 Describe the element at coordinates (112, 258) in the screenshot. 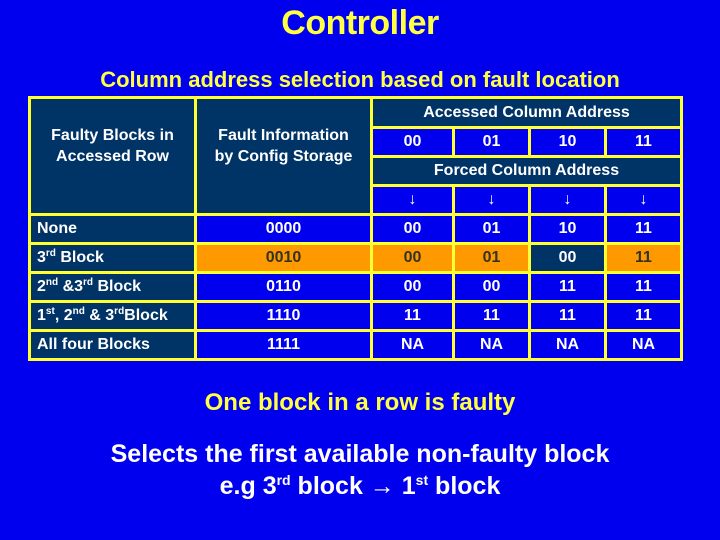

I see `row-label-3rd-block: 3rd Block` at that location.